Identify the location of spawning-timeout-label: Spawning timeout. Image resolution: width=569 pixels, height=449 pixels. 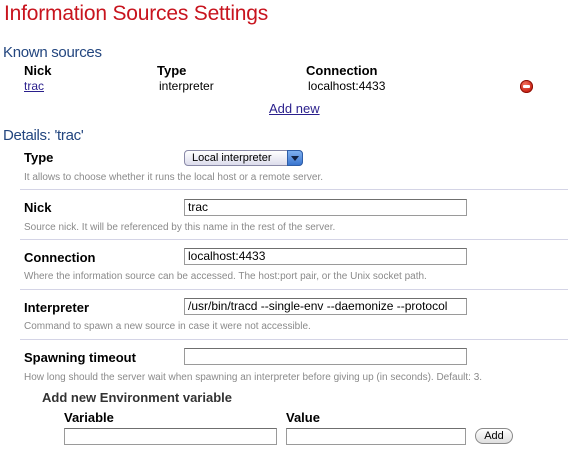
(80, 357).